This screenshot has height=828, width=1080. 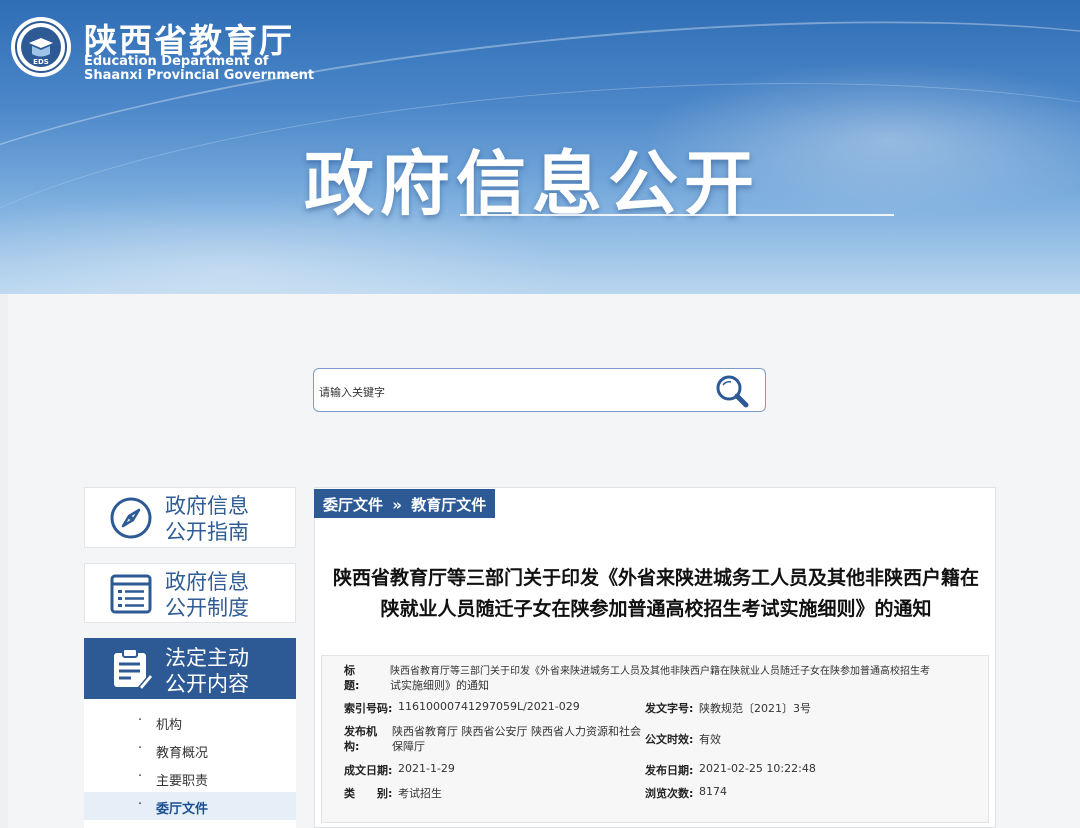 I want to click on meta-label: 公文时效:, so click(x=669, y=739).